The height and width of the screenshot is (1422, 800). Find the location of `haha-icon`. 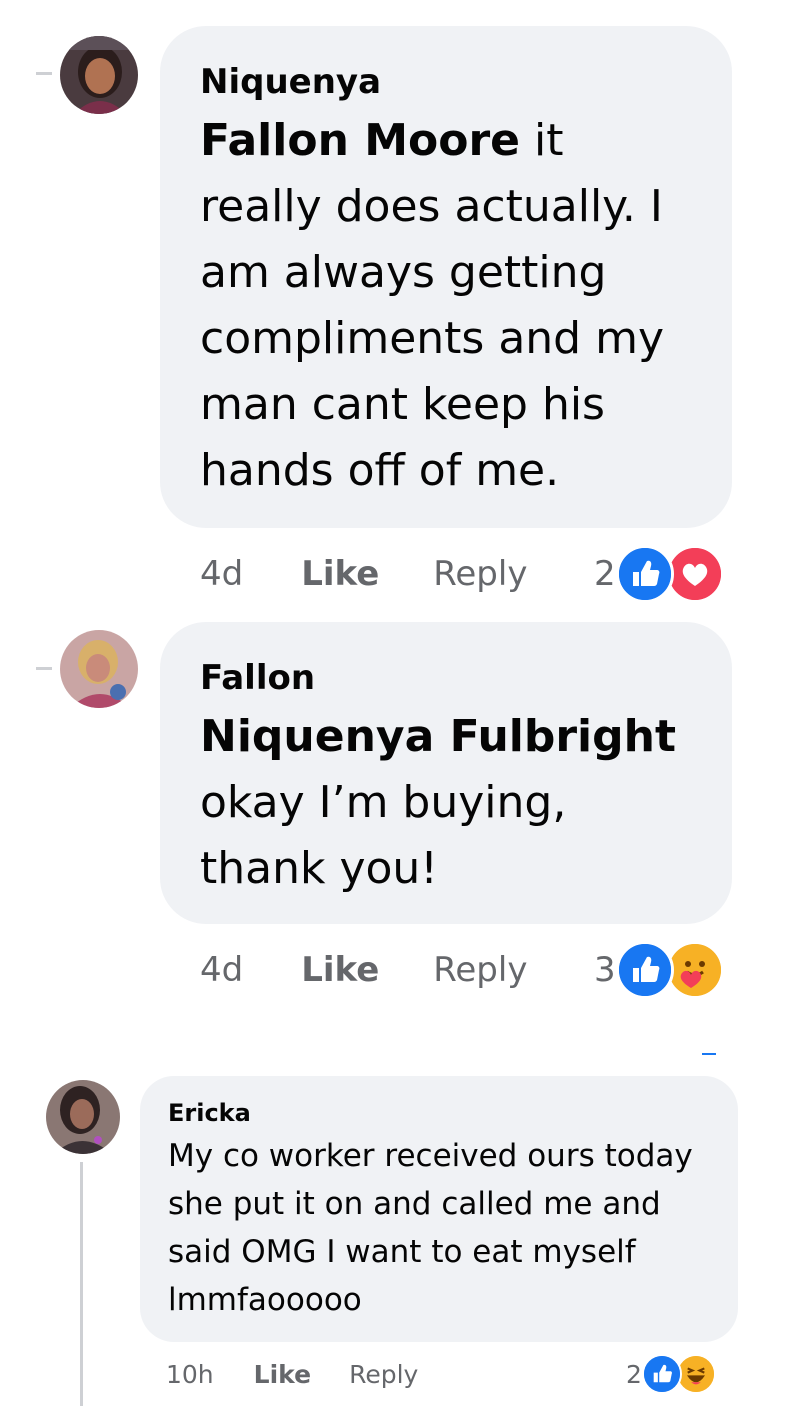

haha-icon is located at coordinates (695, 1374).